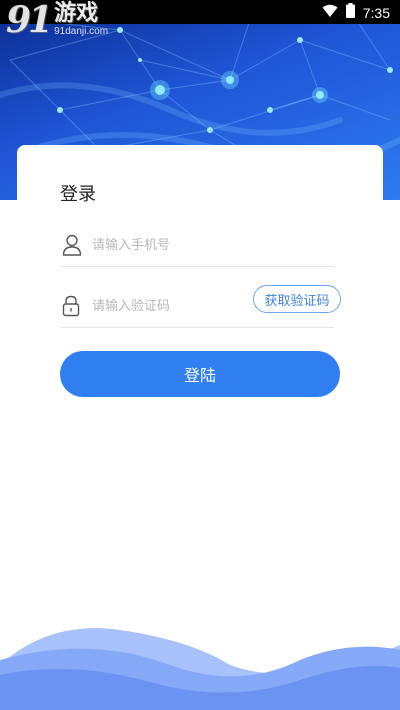 Image resolution: width=400 pixels, height=710 pixels. What do you see at coordinates (29, 20) in the screenshot?
I see `watermark-mark: 91` at bounding box center [29, 20].